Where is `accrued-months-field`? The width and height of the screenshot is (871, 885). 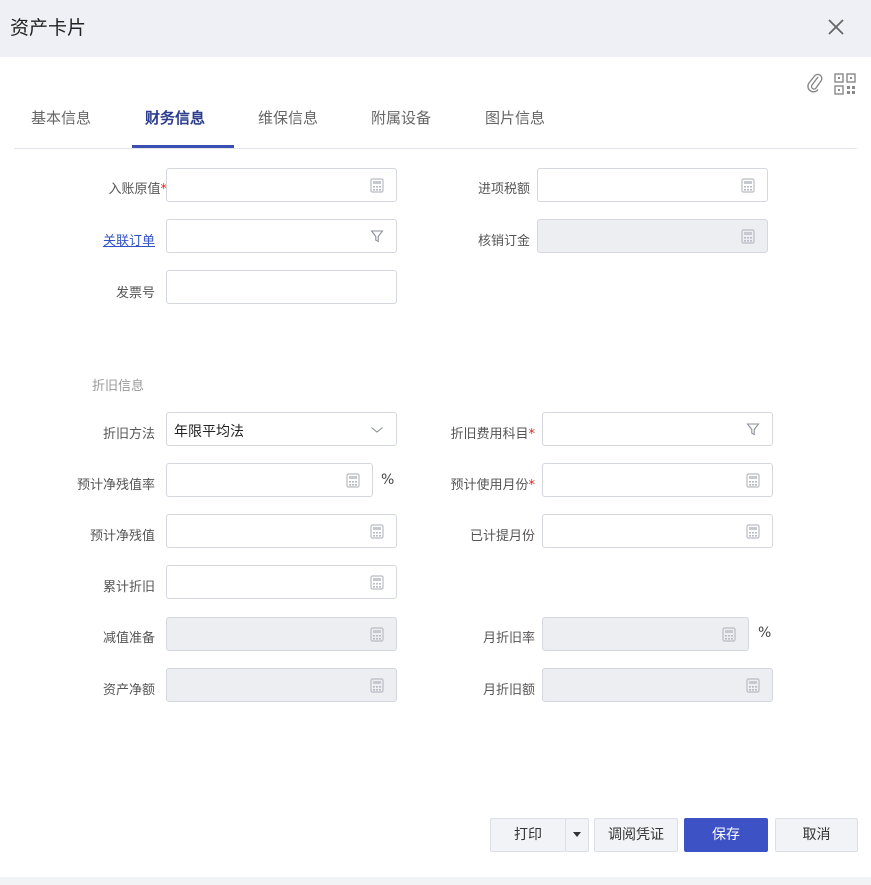
accrued-months-field is located at coordinates (657, 531).